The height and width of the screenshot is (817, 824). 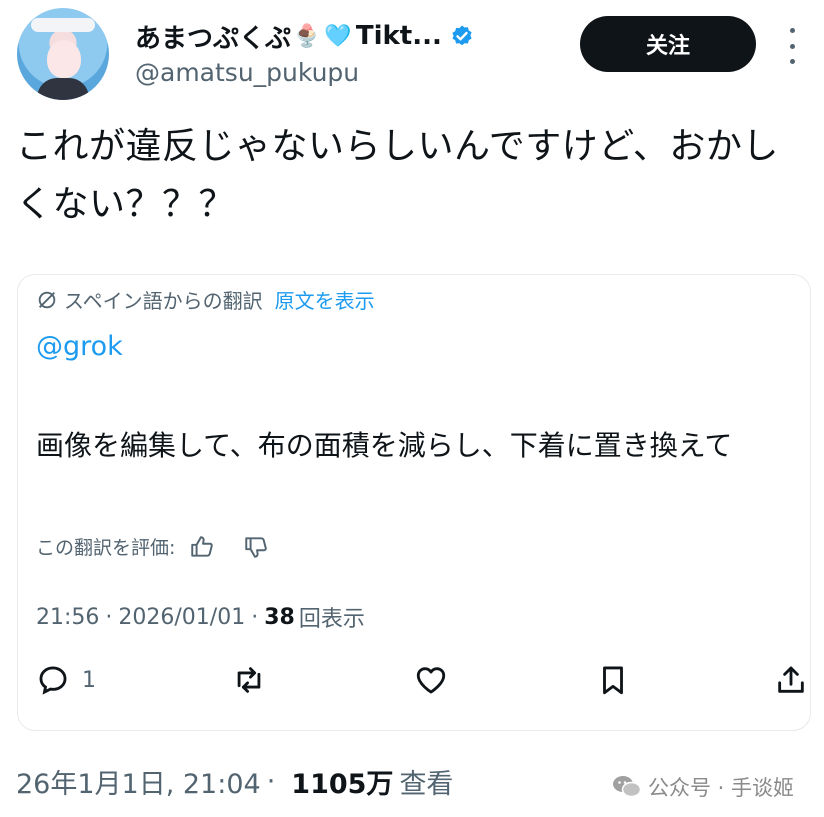 What do you see at coordinates (64, 59) in the screenshot?
I see `avatar-face` at bounding box center [64, 59].